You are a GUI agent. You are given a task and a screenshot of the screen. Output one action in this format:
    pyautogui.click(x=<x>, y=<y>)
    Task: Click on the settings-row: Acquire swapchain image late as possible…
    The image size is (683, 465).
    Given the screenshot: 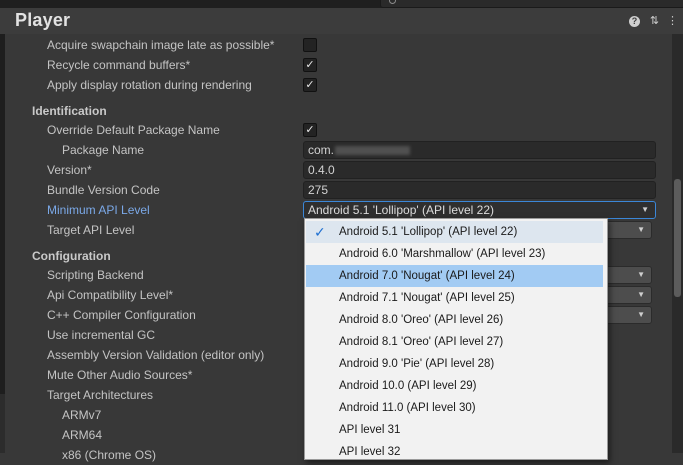 What is the action you would take?
    pyautogui.click(x=336, y=45)
    